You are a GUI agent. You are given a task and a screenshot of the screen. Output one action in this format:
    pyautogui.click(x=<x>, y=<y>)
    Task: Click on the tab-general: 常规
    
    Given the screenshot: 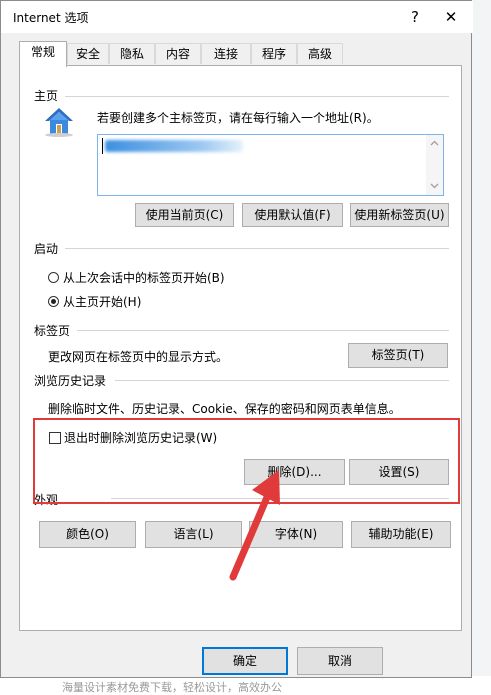 What is the action you would take?
    pyautogui.click(x=43, y=54)
    